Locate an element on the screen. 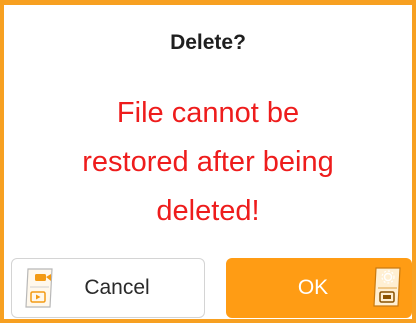 The height and width of the screenshot is (323, 416). dialog-title: Delete? is located at coordinates (208, 42).